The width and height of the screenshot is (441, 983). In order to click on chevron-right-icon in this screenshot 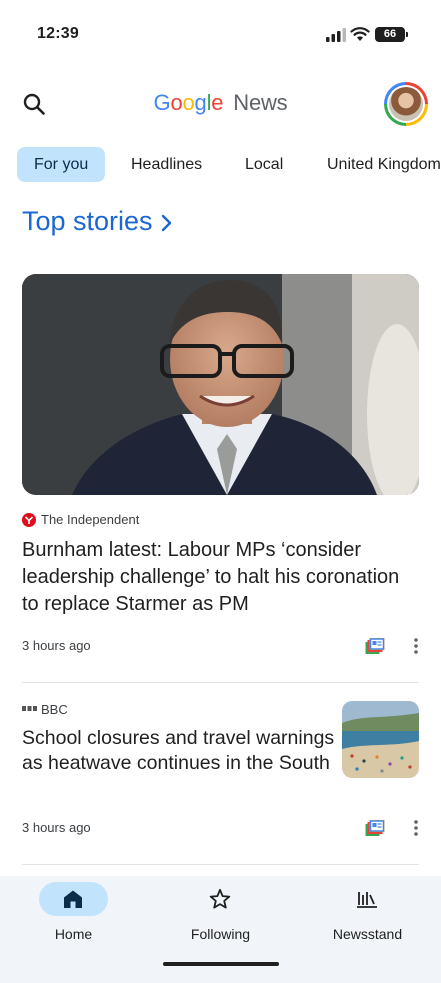, I will do `click(167, 223)`.